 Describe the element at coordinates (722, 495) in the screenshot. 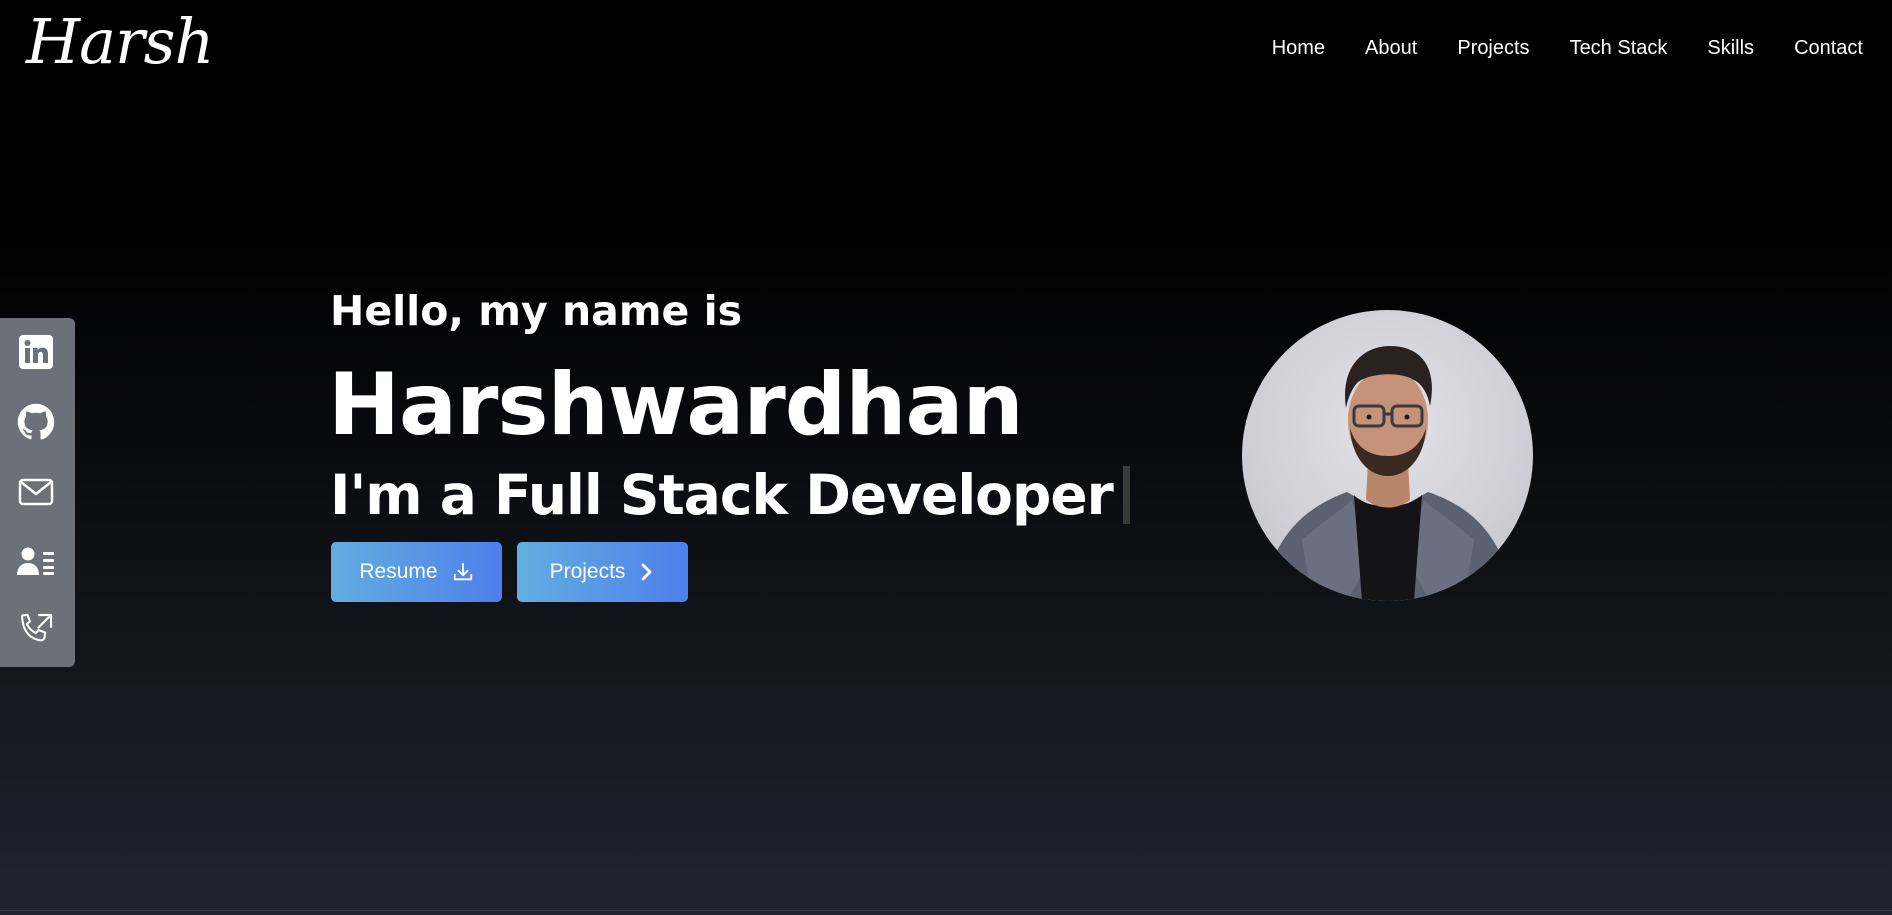

I see `hero-role: I'm a Full Stack Developer` at that location.